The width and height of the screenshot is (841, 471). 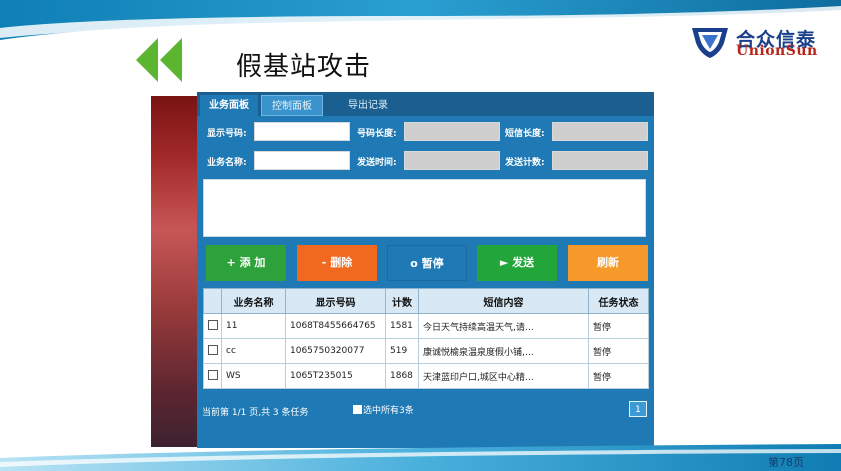 I want to click on bottom-decoration, so click(x=420, y=455).